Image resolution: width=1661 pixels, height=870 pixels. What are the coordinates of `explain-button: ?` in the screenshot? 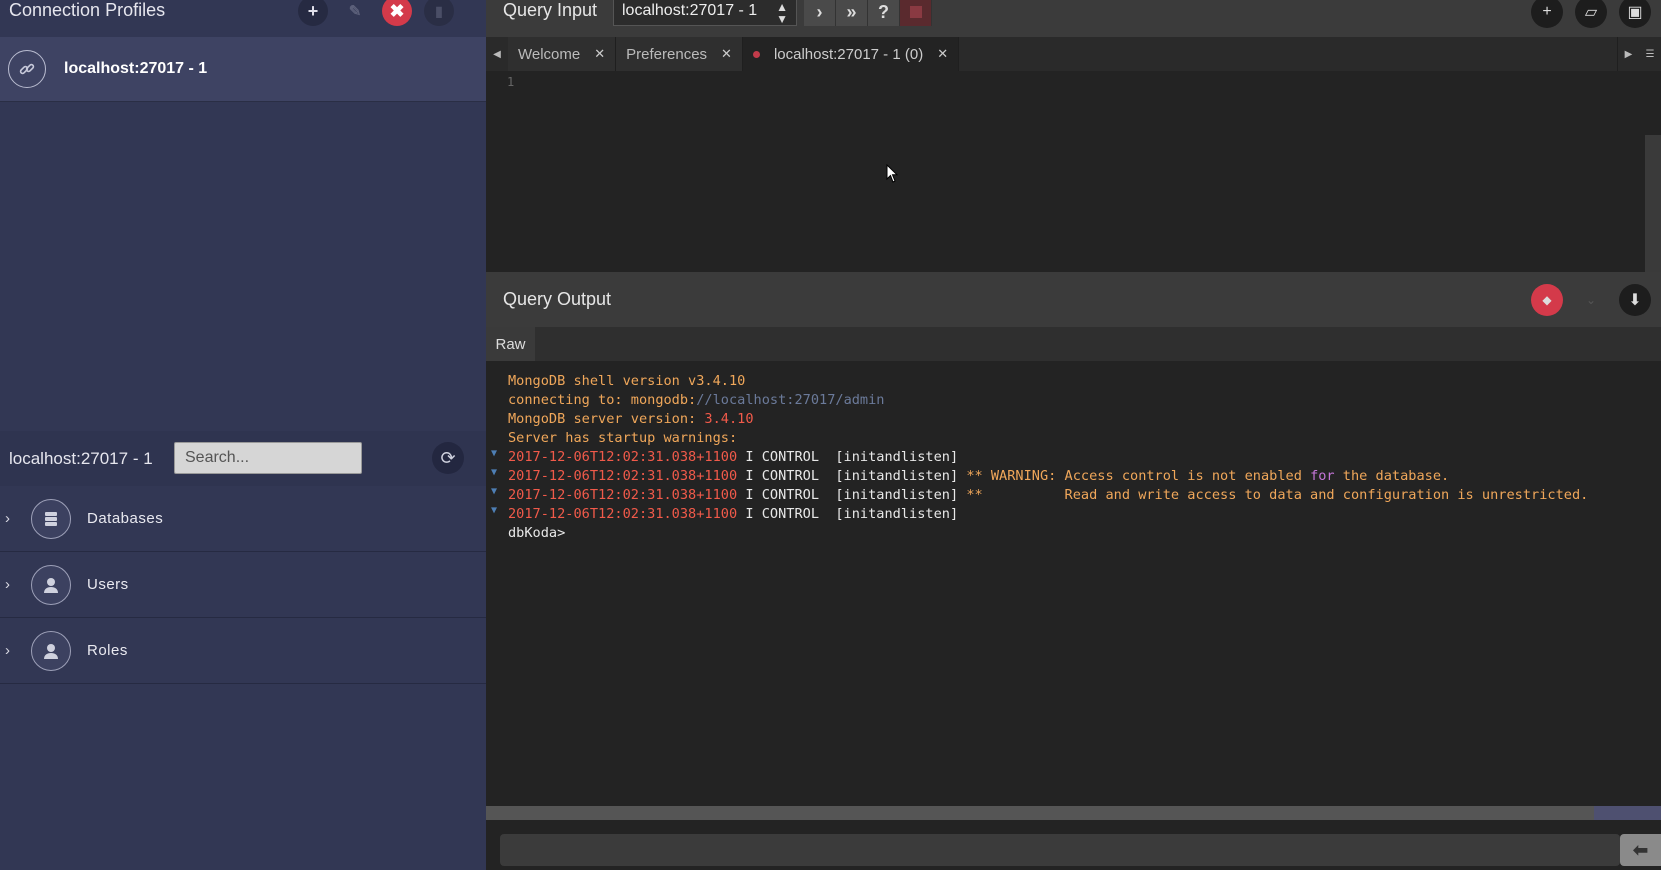 It's located at (884, 13).